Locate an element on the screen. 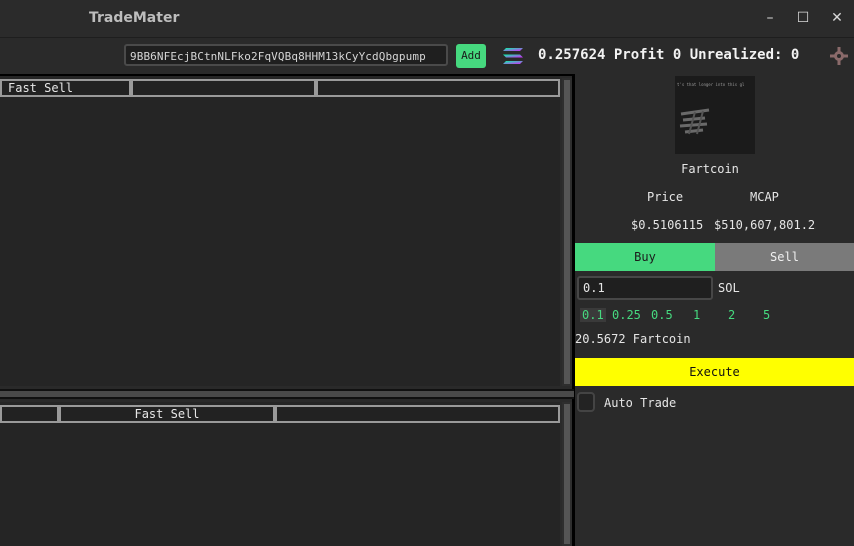 This screenshot has height=546, width=854. add-button: Add is located at coordinates (471, 56).